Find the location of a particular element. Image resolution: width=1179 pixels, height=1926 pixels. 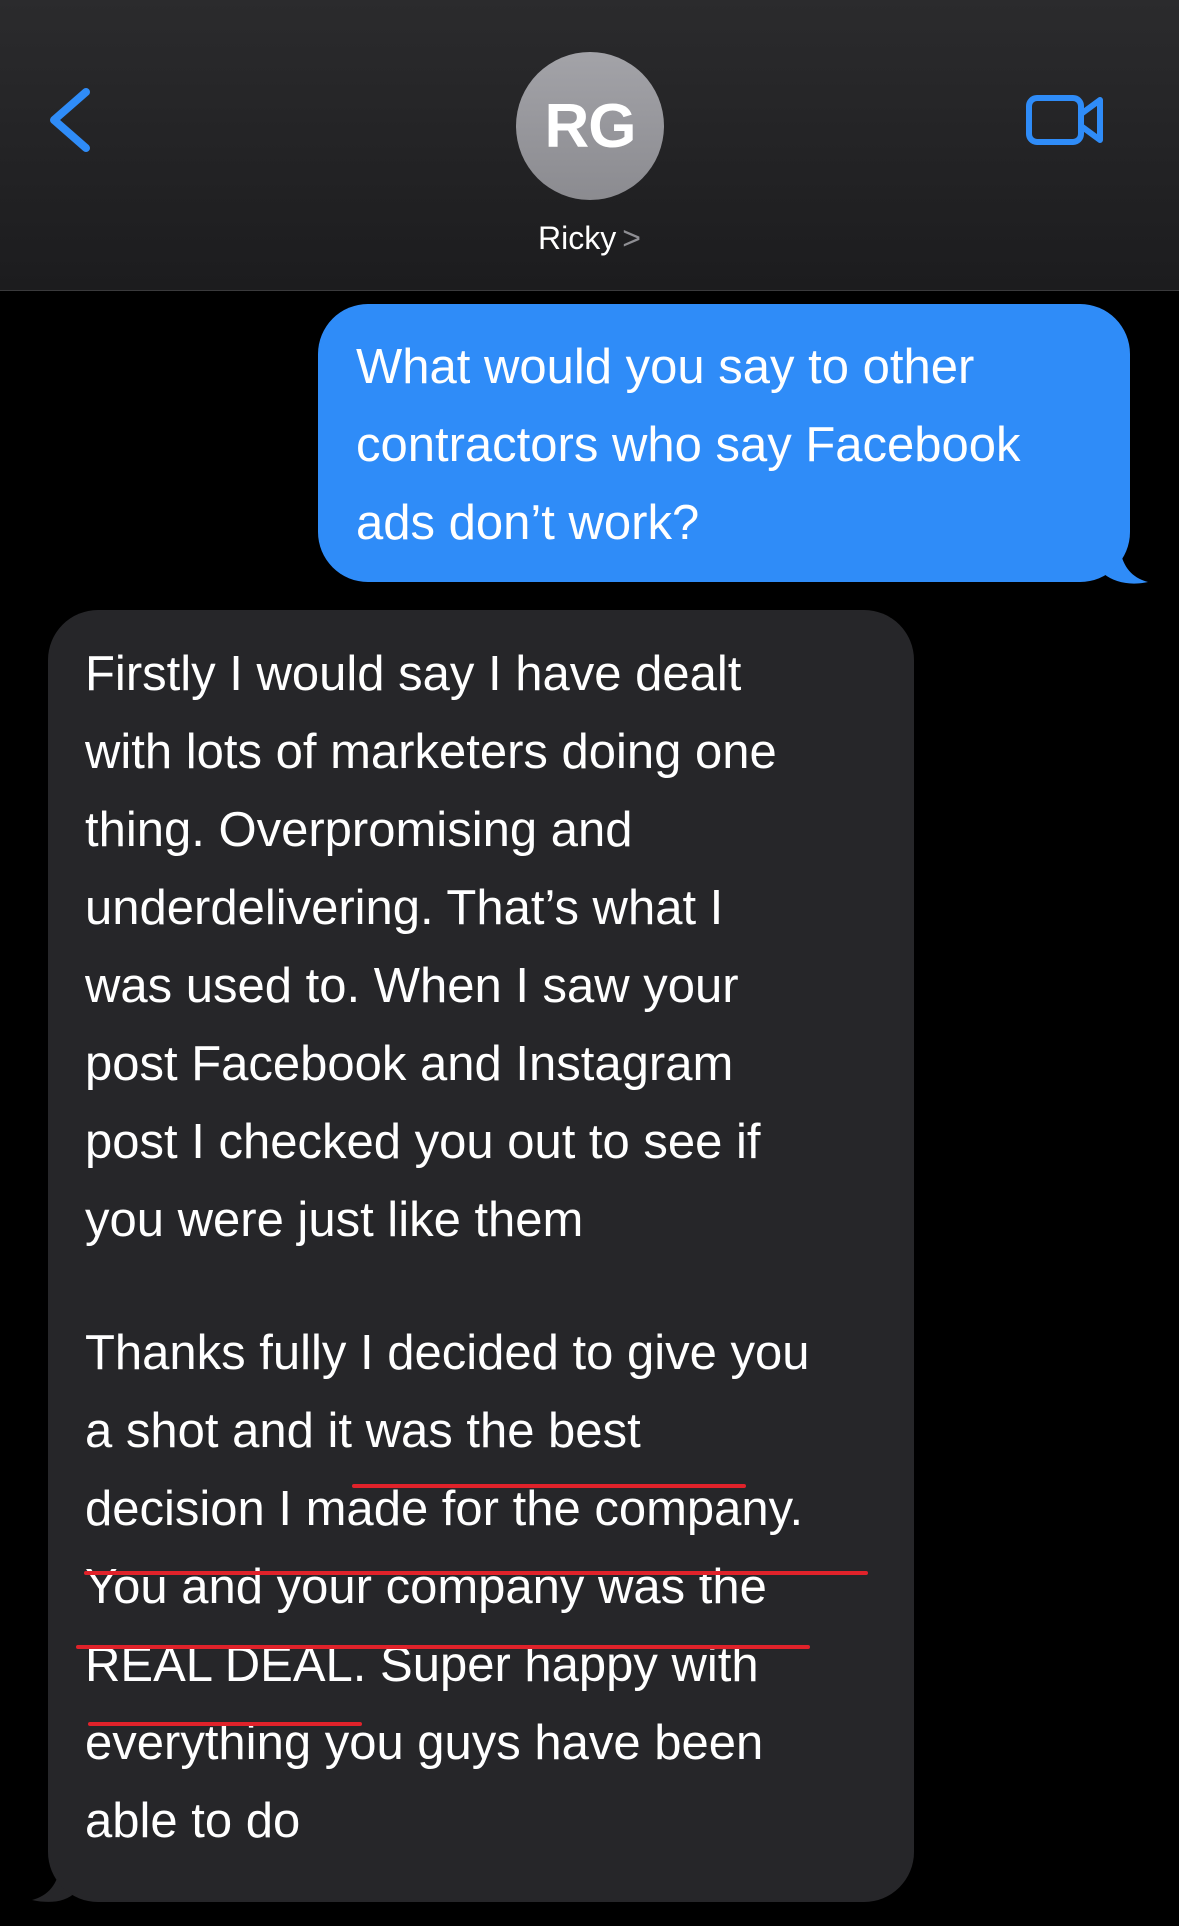

message-line: What would you say to other is located at coordinates (665, 367).